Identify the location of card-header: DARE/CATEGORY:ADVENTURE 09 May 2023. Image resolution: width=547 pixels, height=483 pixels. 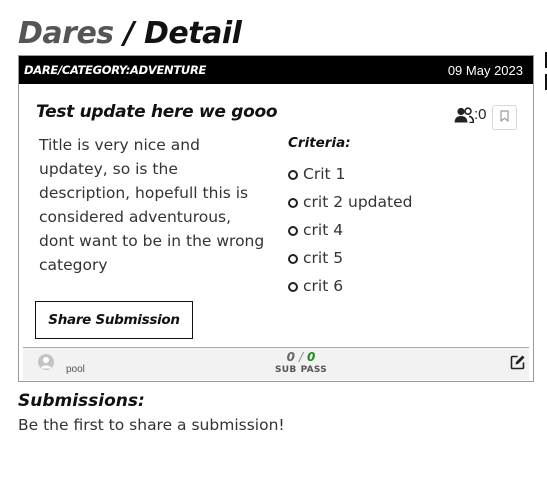
(276, 70).